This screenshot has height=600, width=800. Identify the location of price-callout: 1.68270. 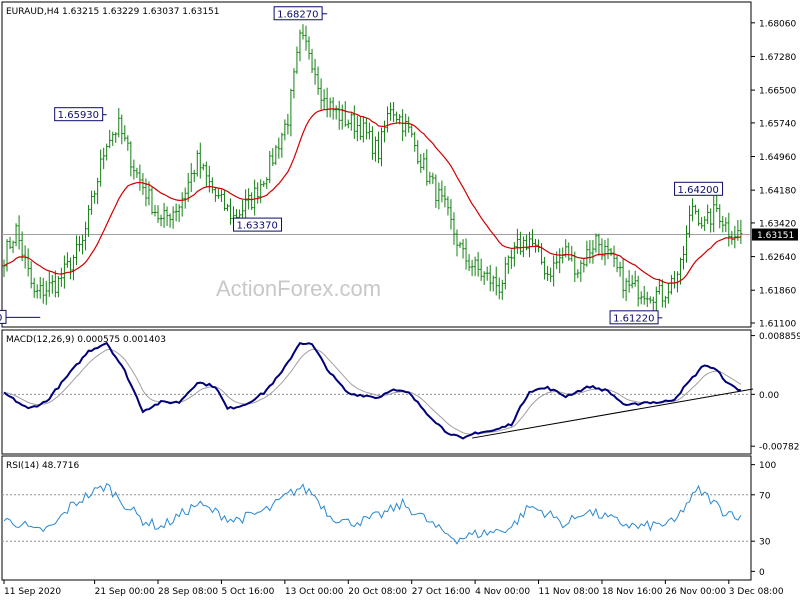
(300, 13).